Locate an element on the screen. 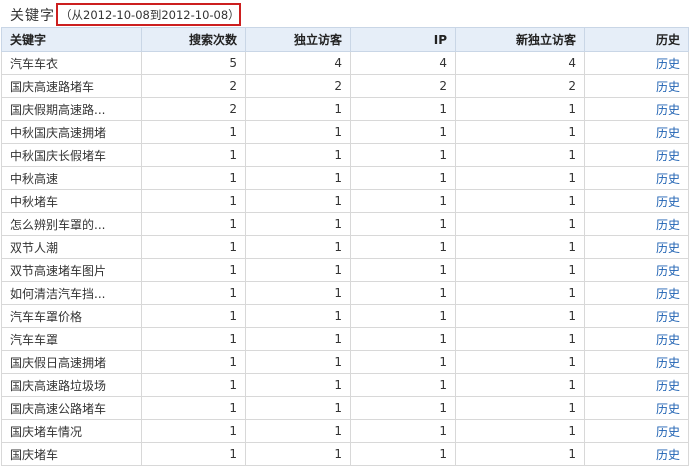 The height and width of the screenshot is (468, 689). table-row: 中秋高速 1 1 1 1 历史 is located at coordinates (345, 178).